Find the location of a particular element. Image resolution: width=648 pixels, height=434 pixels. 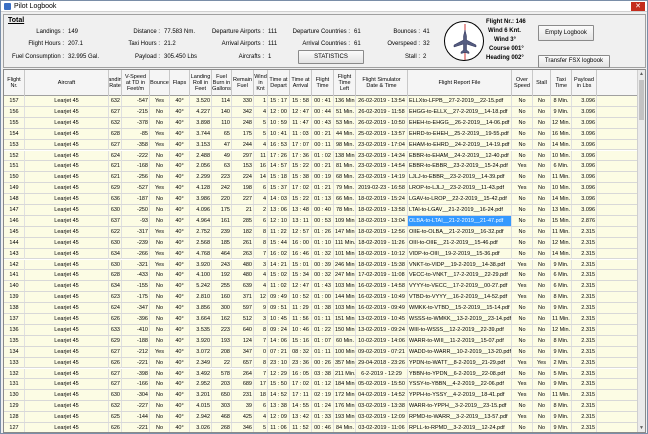

column-header-wind: Wind in Knt is located at coordinates (261, 83).